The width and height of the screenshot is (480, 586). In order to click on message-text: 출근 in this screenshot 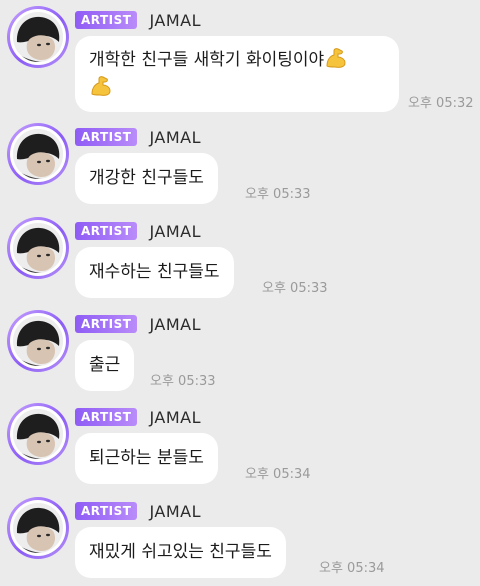, I will do `click(105, 365)`.